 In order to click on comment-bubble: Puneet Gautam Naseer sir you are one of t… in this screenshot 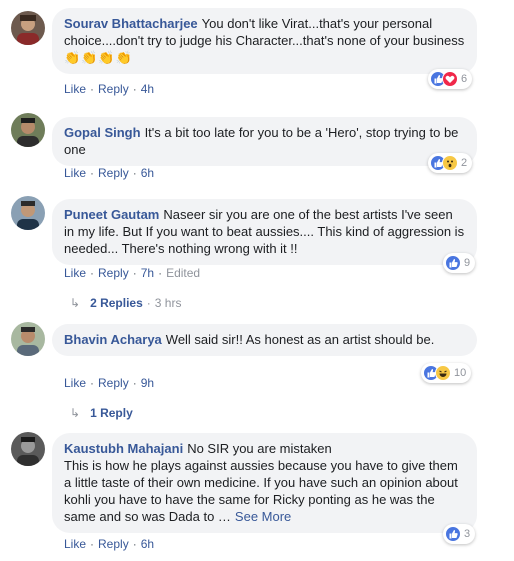, I will do `click(264, 232)`.